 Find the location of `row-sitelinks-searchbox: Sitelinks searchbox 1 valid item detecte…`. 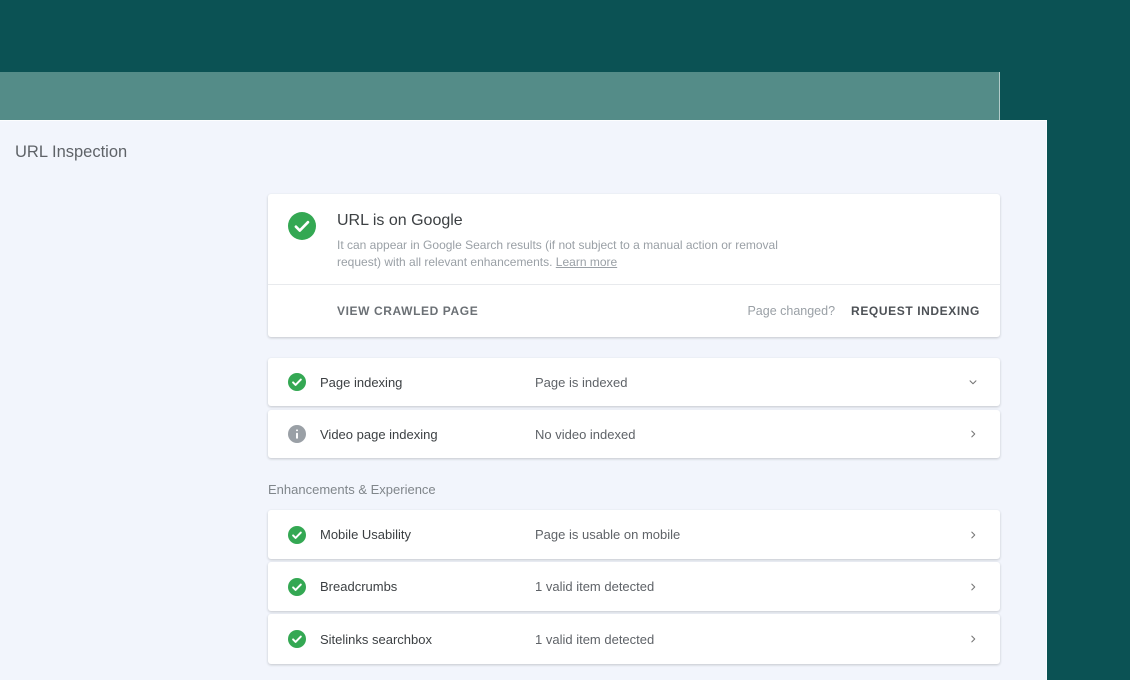

row-sitelinks-searchbox: Sitelinks searchbox 1 valid item detecte… is located at coordinates (634, 639).